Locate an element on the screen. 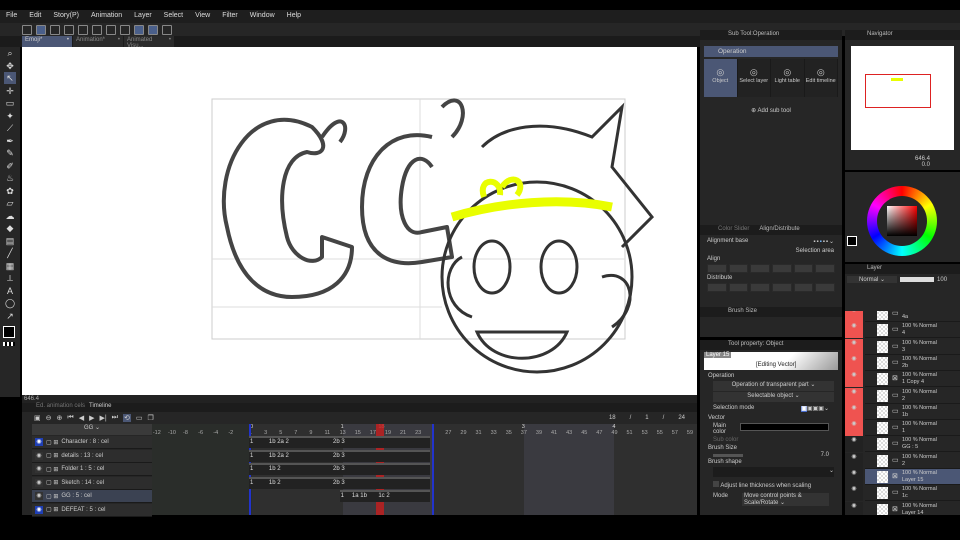 The height and width of the screenshot is (540, 960). menu-animation: Animation is located at coordinates (106, 16).